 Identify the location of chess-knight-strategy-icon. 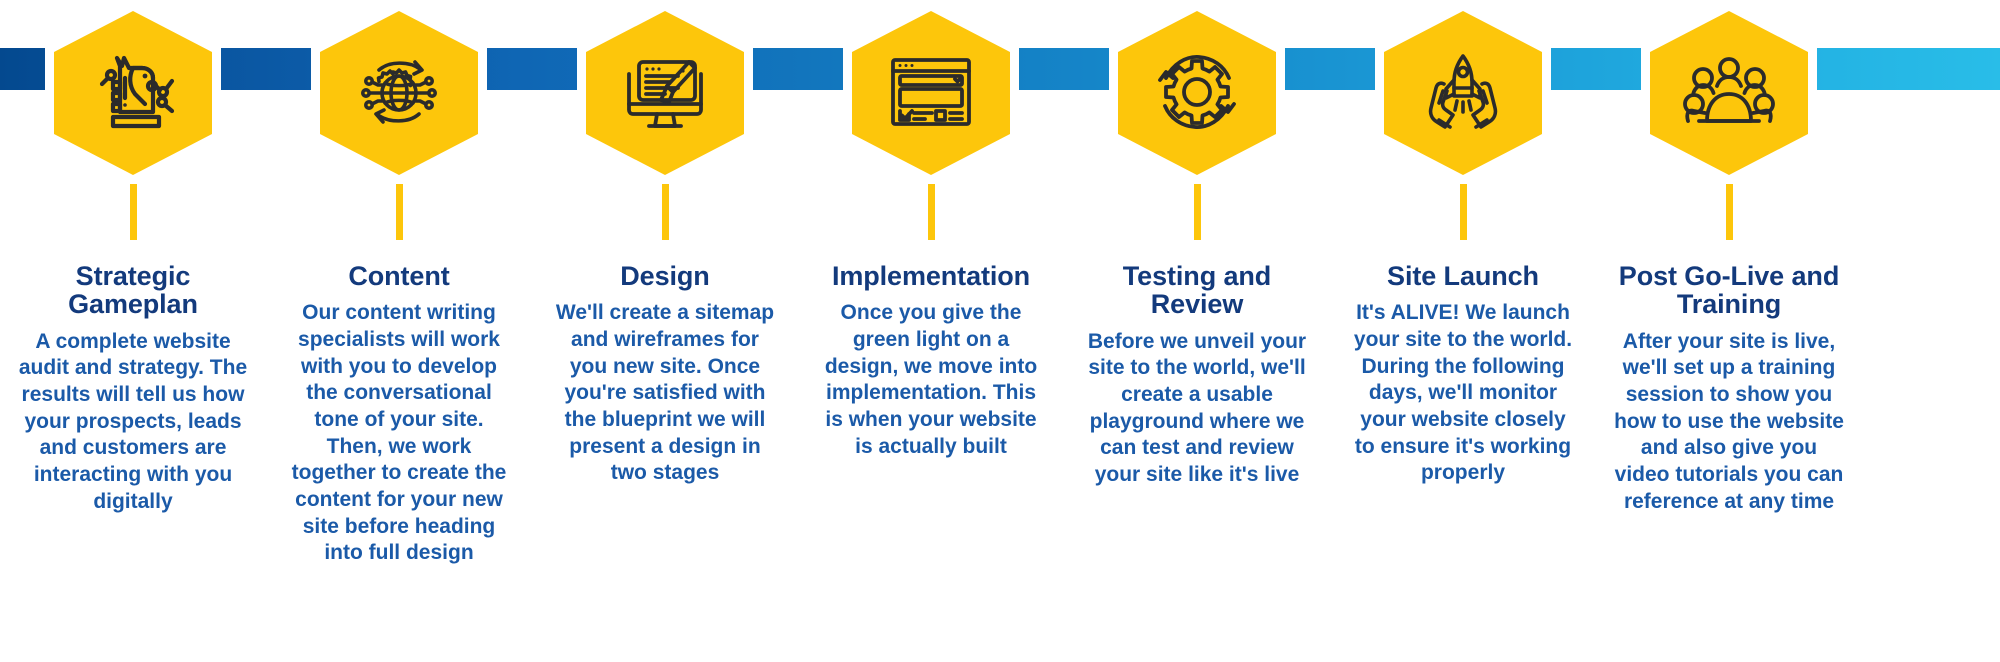
(133, 92).